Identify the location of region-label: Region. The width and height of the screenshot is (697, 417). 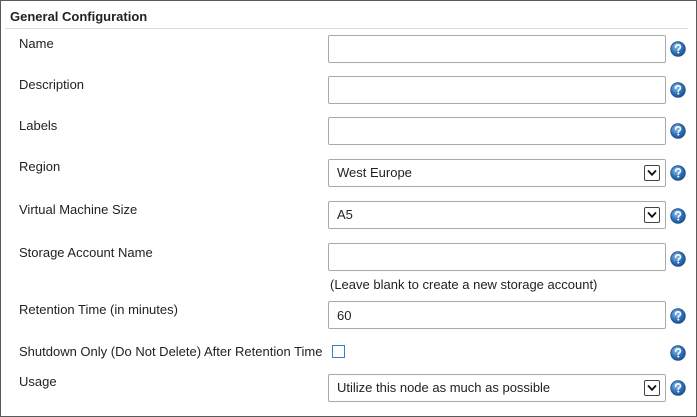
(40, 166).